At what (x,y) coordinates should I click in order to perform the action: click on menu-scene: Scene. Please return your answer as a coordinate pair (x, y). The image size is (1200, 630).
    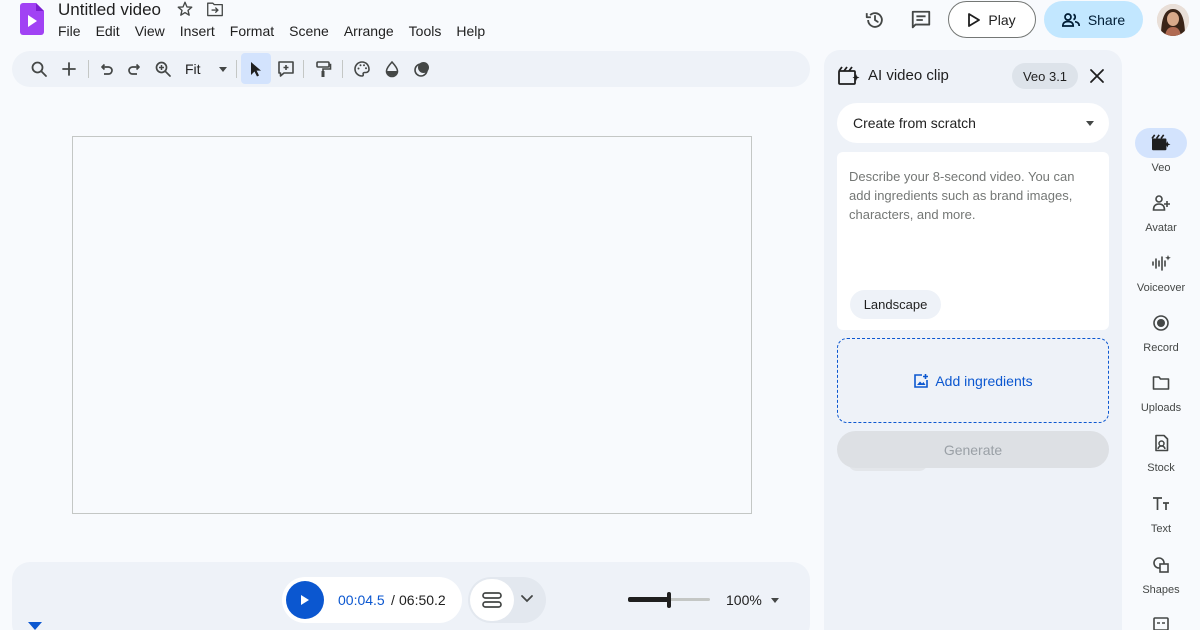
    Looking at the image, I should click on (313, 31).